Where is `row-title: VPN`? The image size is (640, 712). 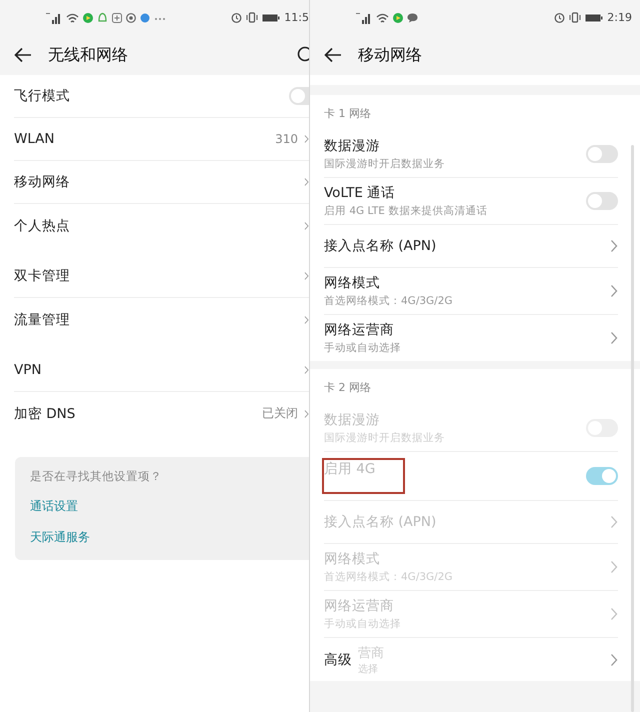
row-title: VPN is located at coordinates (28, 370).